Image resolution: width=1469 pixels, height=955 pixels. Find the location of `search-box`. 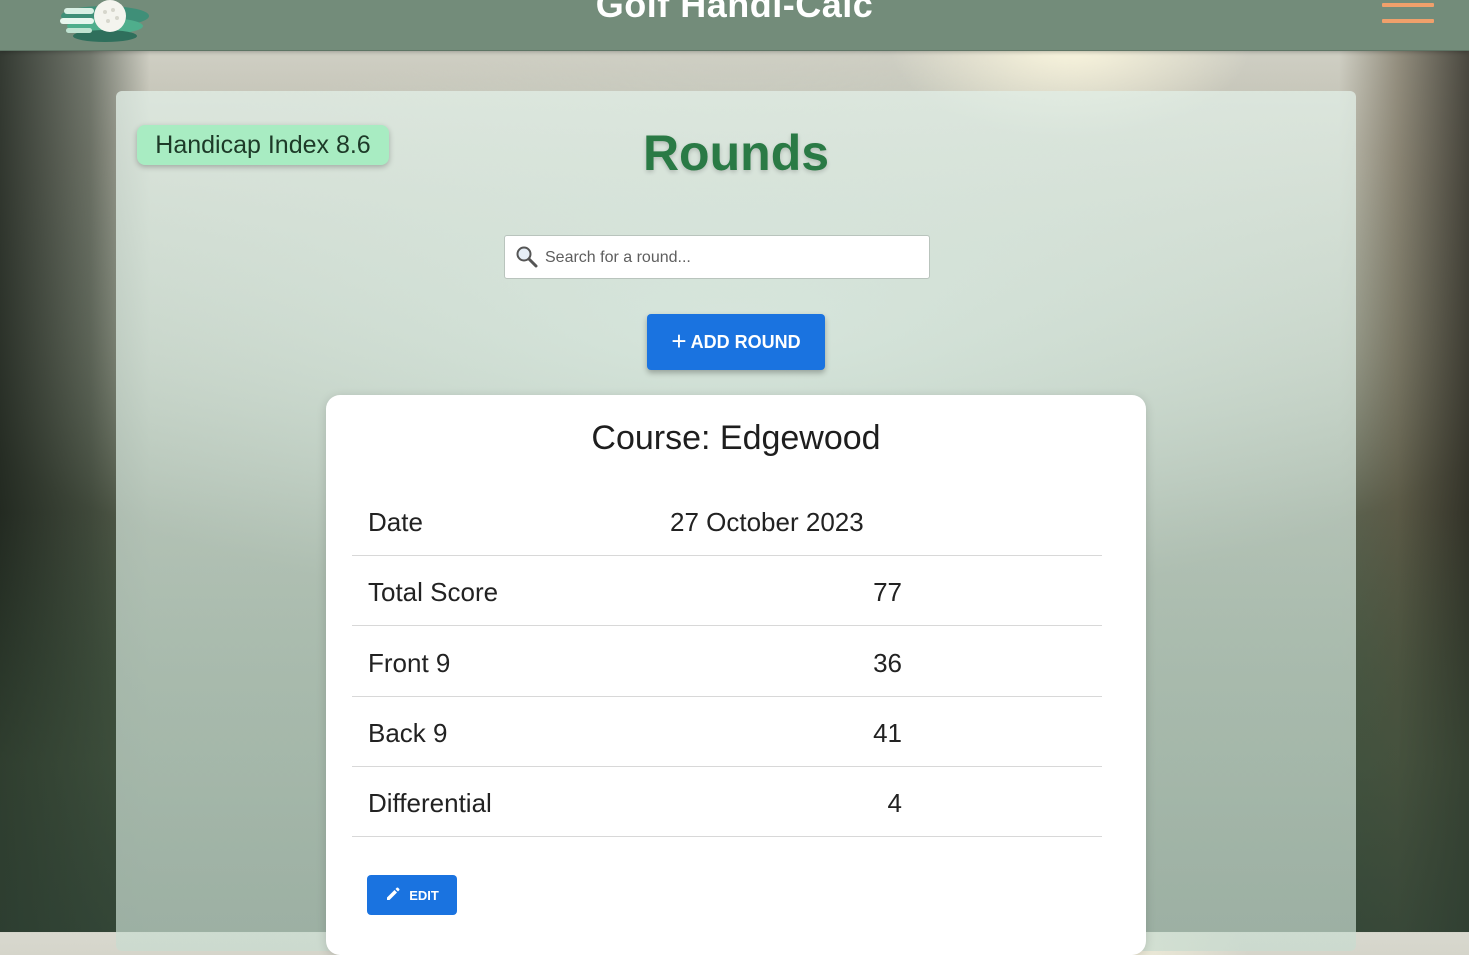

search-box is located at coordinates (717, 257).